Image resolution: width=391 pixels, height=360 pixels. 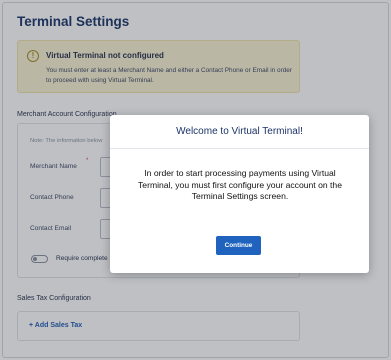 I want to click on continue-button: Continue, so click(x=238, y=245).